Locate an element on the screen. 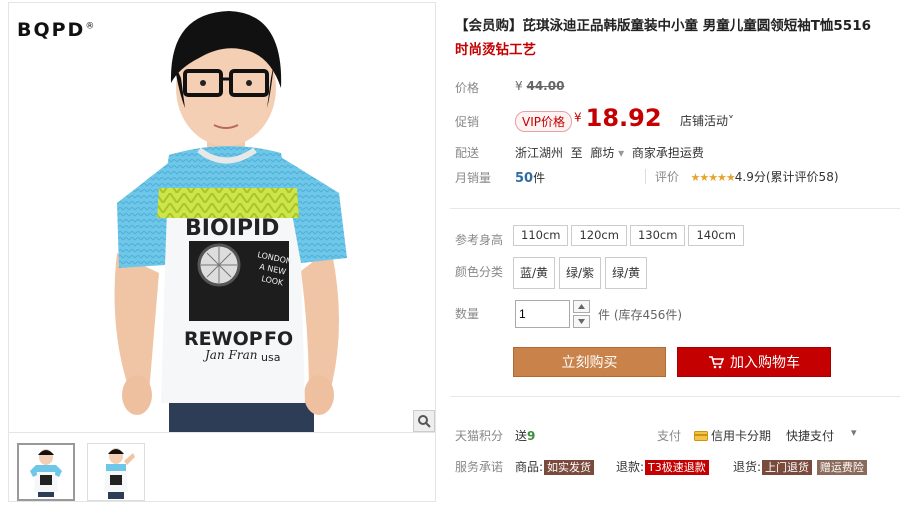  ship-from: 浙江湖州 is located at coordinates (539, 153).